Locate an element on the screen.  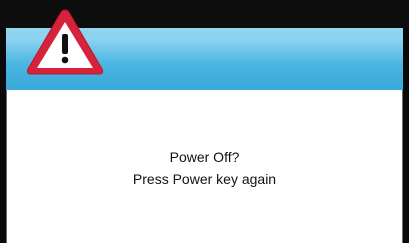
message-line-1: Power Off? is located at coordinates (204, 157).